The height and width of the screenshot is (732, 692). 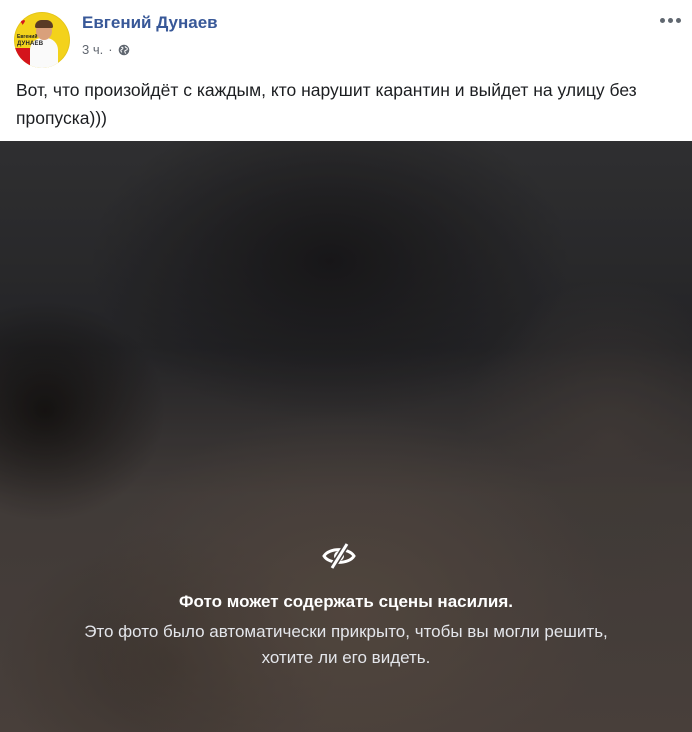 What do you see at coordinates (92, 49) in the screenshot?
I see `post-timestamp-link: 3 ч.` at bounding box center [92, 49].